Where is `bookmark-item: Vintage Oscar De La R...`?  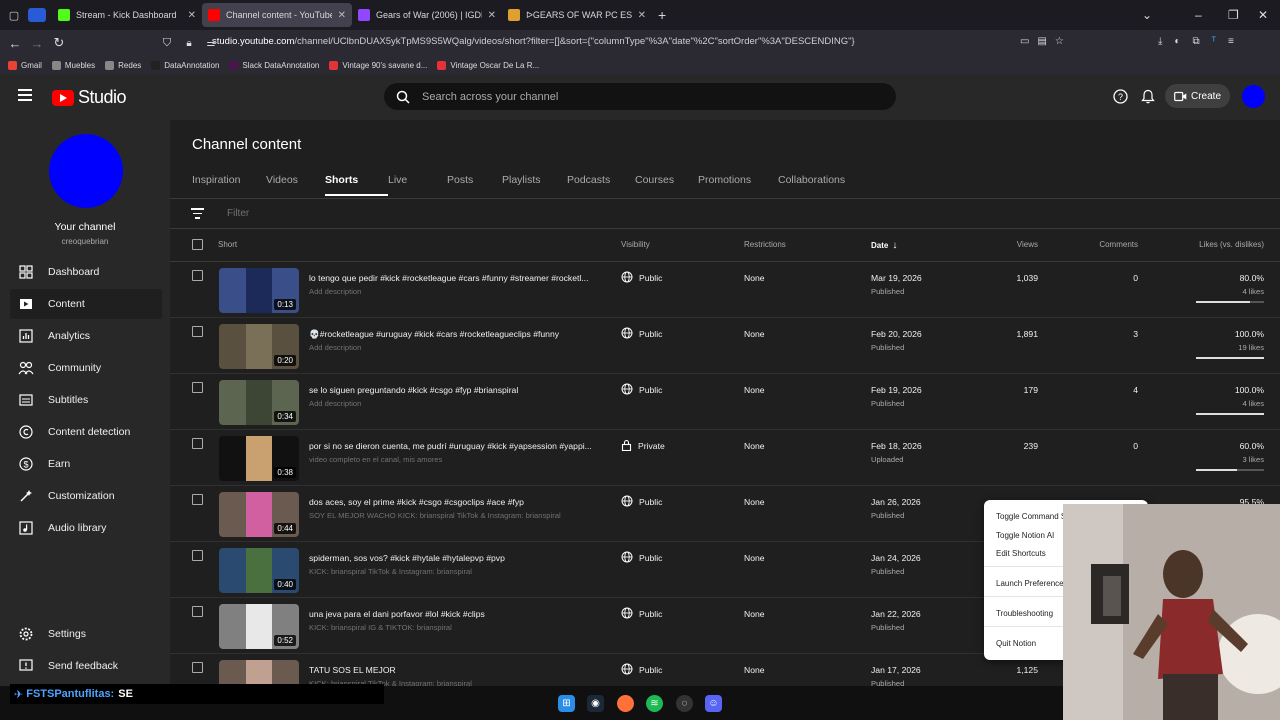 bookmark-item: Vintage Oscar De La R... is located at coordinates (488, 65).